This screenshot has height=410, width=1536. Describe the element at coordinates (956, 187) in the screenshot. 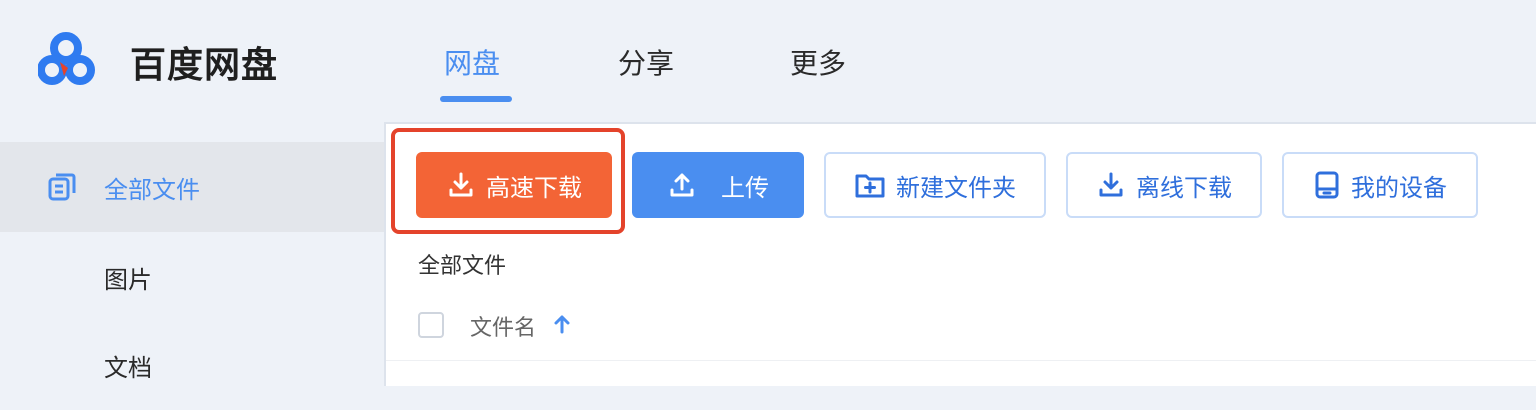

I see `new-folder-label: 新建文件夹` at that location.